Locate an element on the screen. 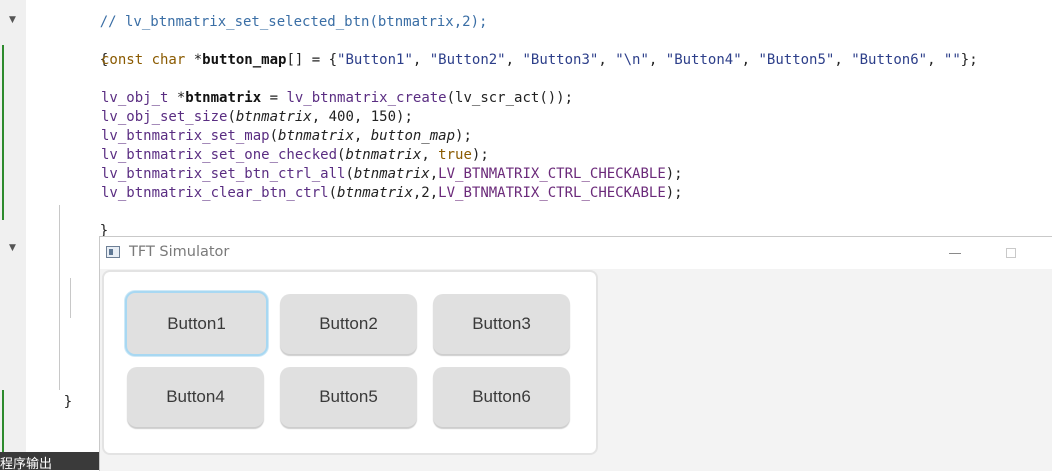  identifier: button_map is located at coordinates (244, 60).